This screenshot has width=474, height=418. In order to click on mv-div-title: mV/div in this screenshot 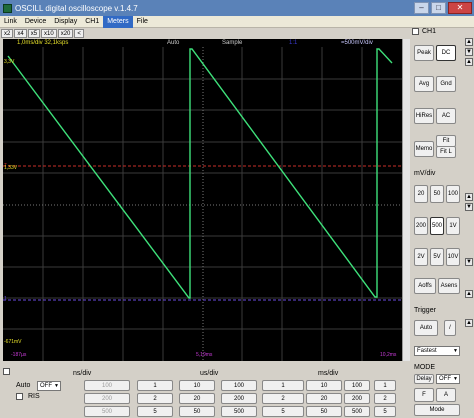, I will do `click(425, 173)`.